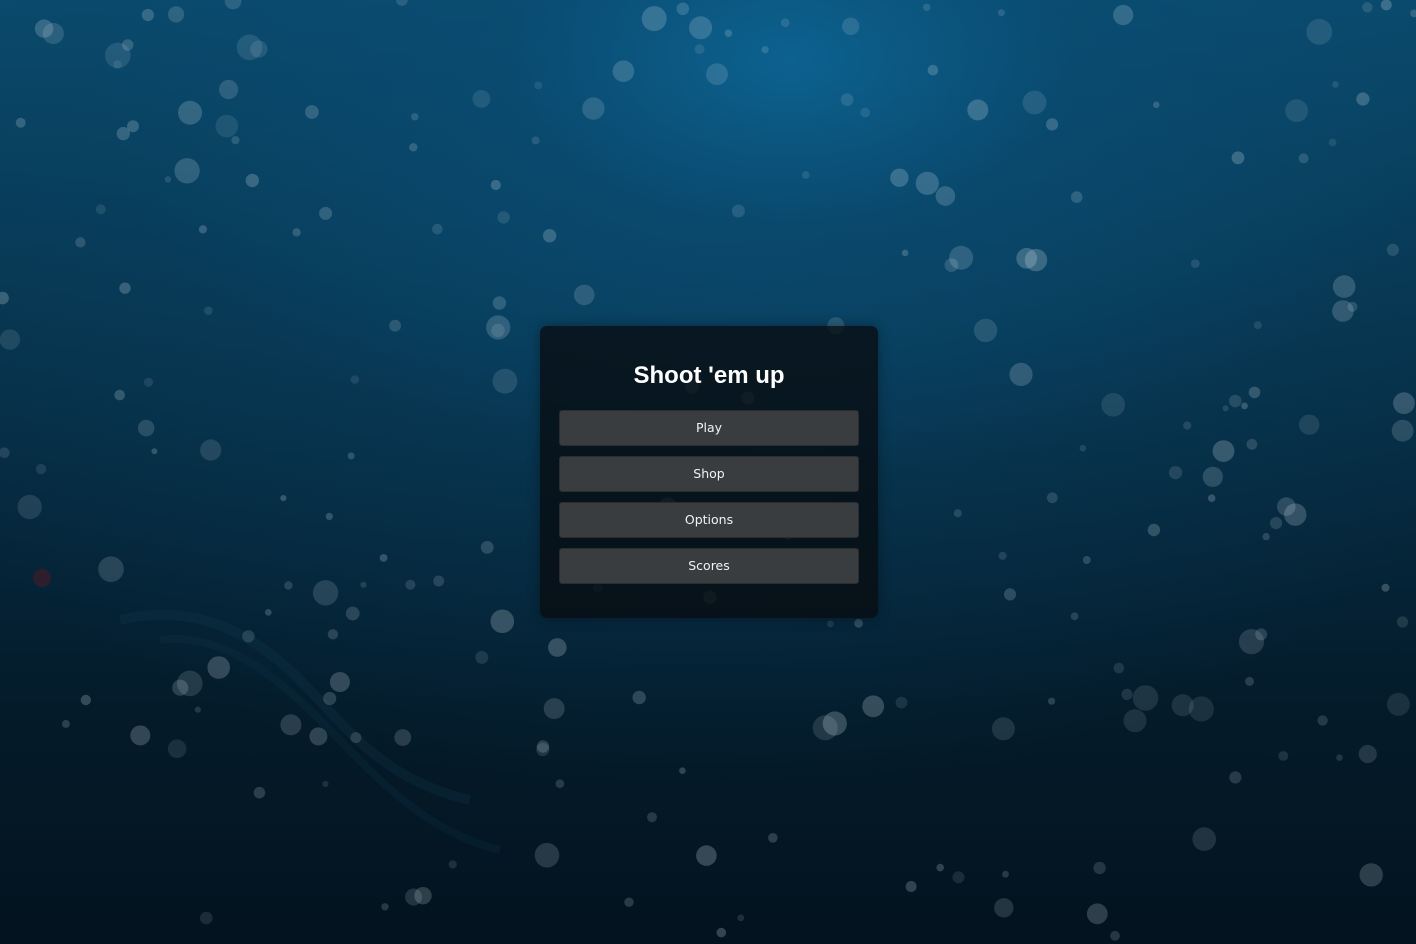  Describe the element at coordinates (709, 566) in the screenshot. I see `scores-button: Scores` at that location.